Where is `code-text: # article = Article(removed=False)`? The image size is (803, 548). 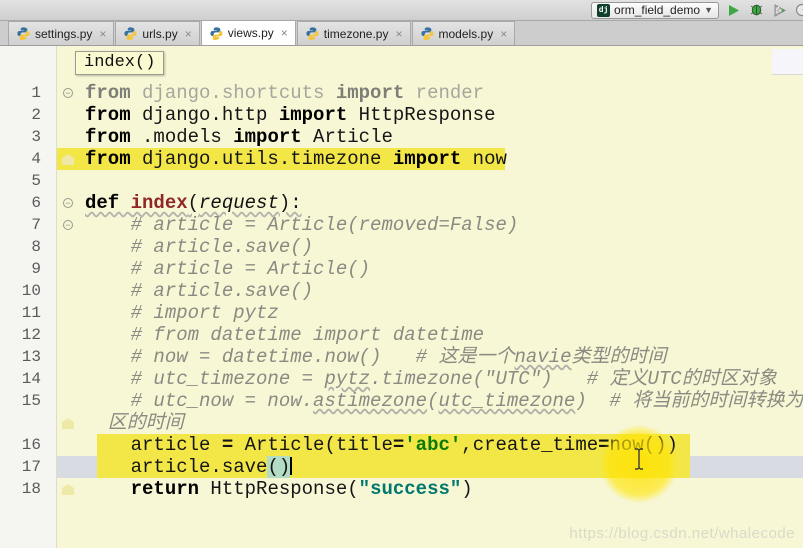 code-text: # article = Article(removed=False) is located at coordinates (302, 225).